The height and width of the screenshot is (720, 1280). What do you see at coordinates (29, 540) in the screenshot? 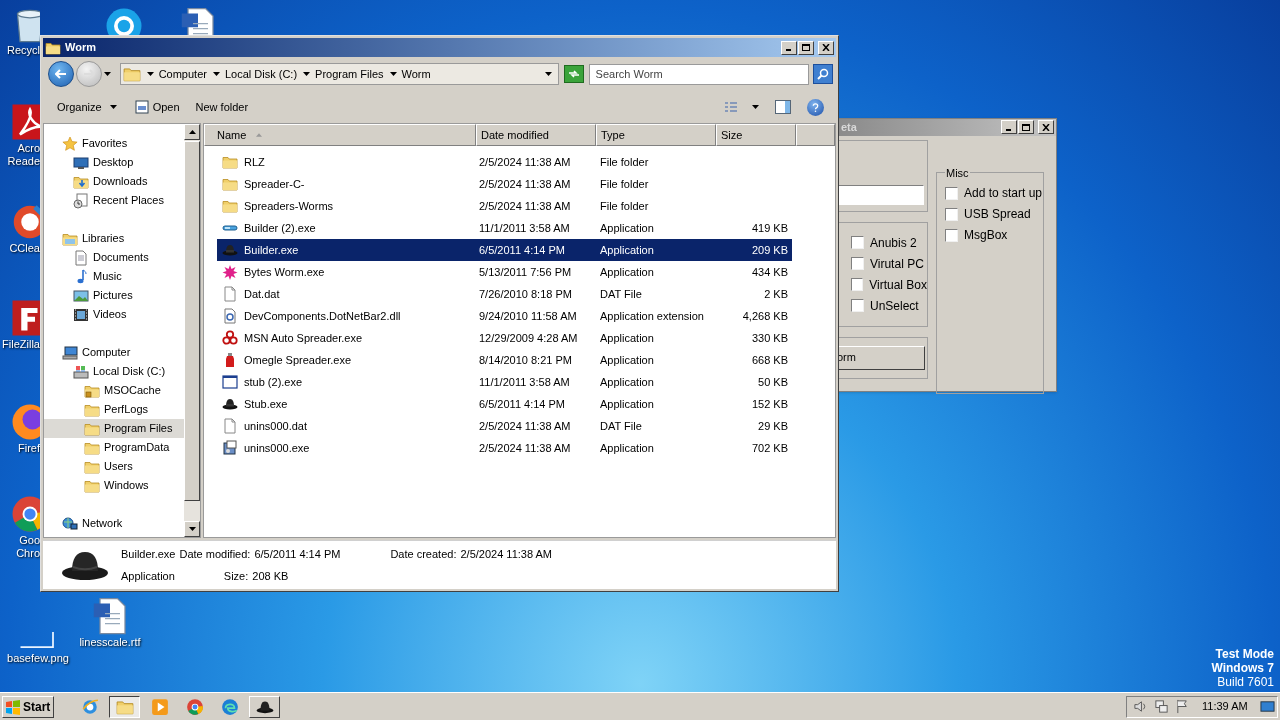
I see `desktop-icon-label: Goo` at bounding box center [29, 540].